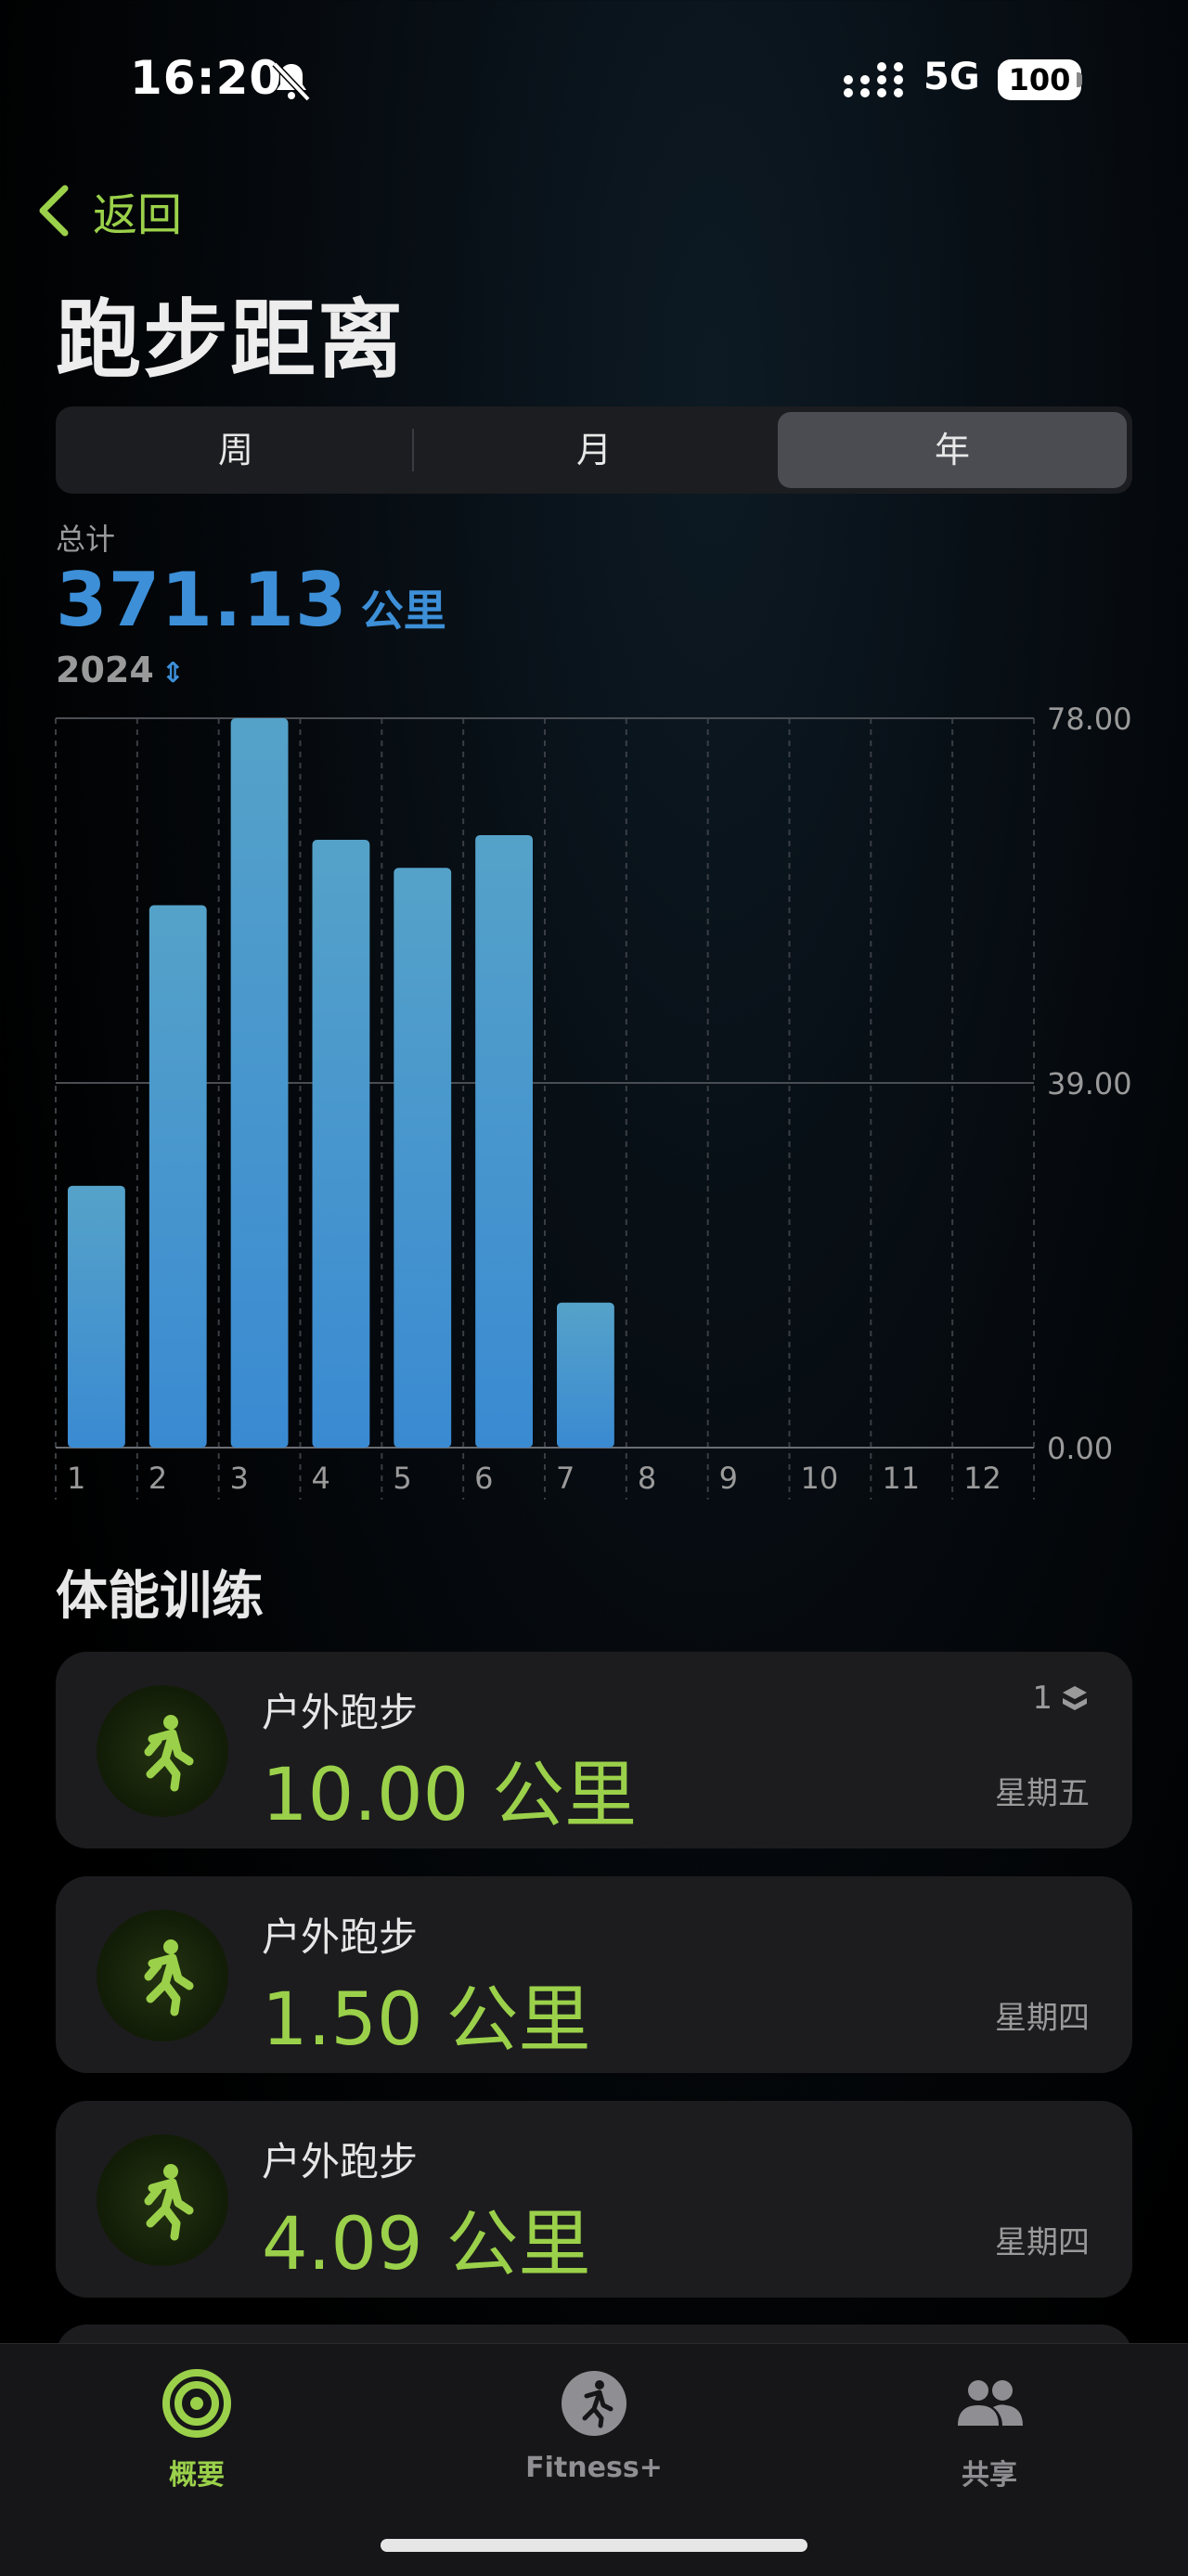 The height and width of the screenshot is (2576, 1188). What do you see at coordinates (1075, 1698) in the screenshot?
I see `layers-icon` at bounding box center [1075, 1698].